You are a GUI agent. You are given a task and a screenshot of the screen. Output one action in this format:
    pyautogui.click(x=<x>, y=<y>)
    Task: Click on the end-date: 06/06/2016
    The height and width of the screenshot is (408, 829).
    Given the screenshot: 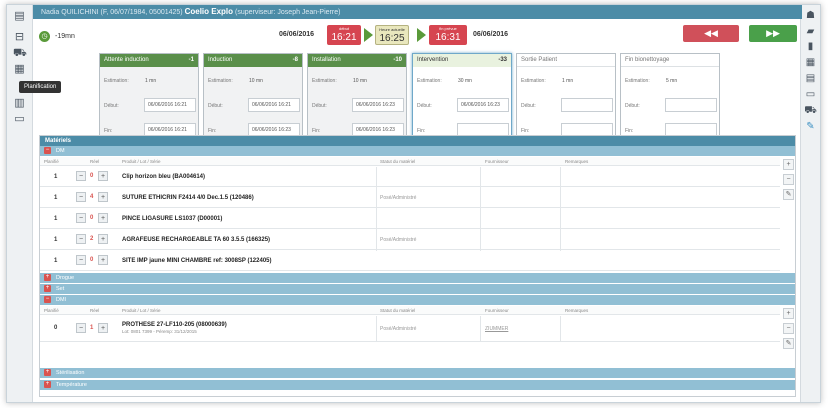 What is the action you would take?
    pyautogui.click(x=491, y=34)
    